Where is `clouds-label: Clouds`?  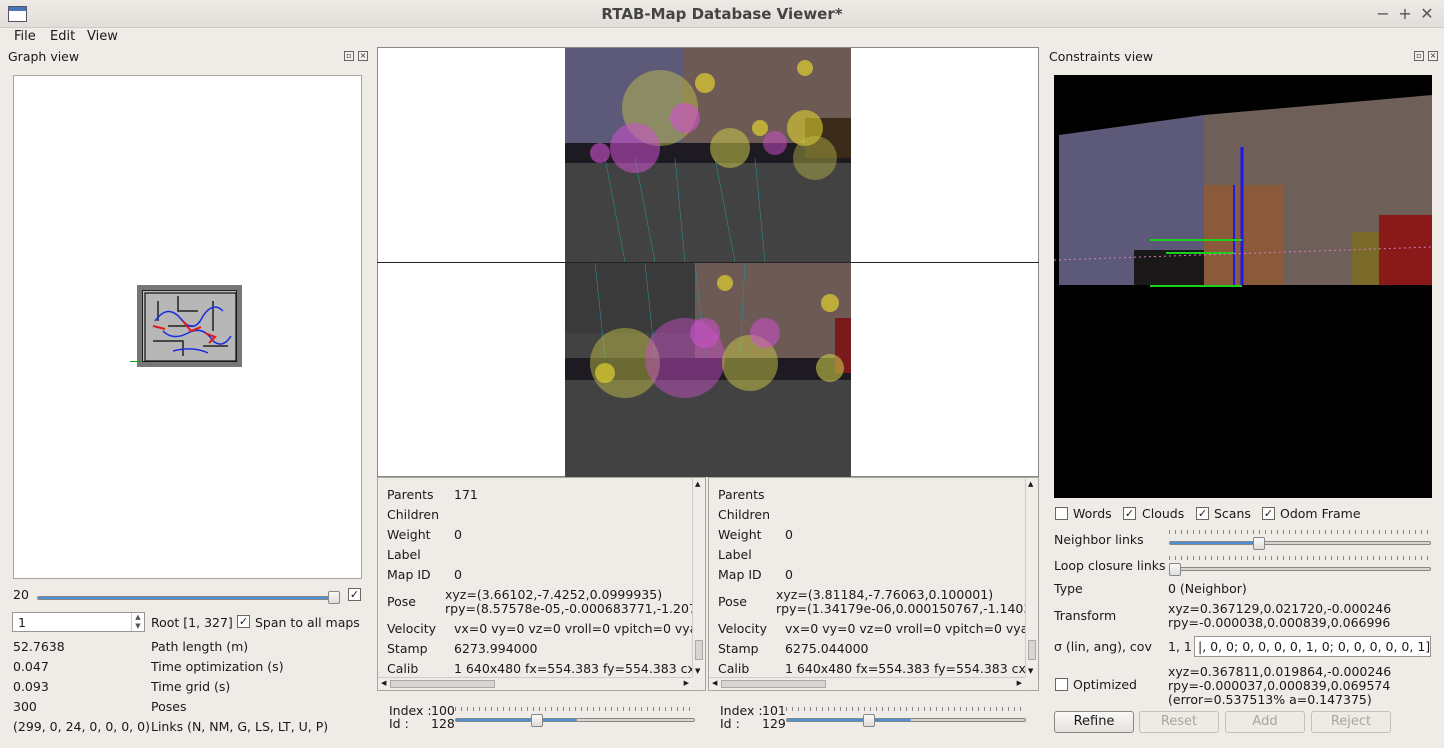 clouds-label: Clouds is located at coordinates (1163, 513).